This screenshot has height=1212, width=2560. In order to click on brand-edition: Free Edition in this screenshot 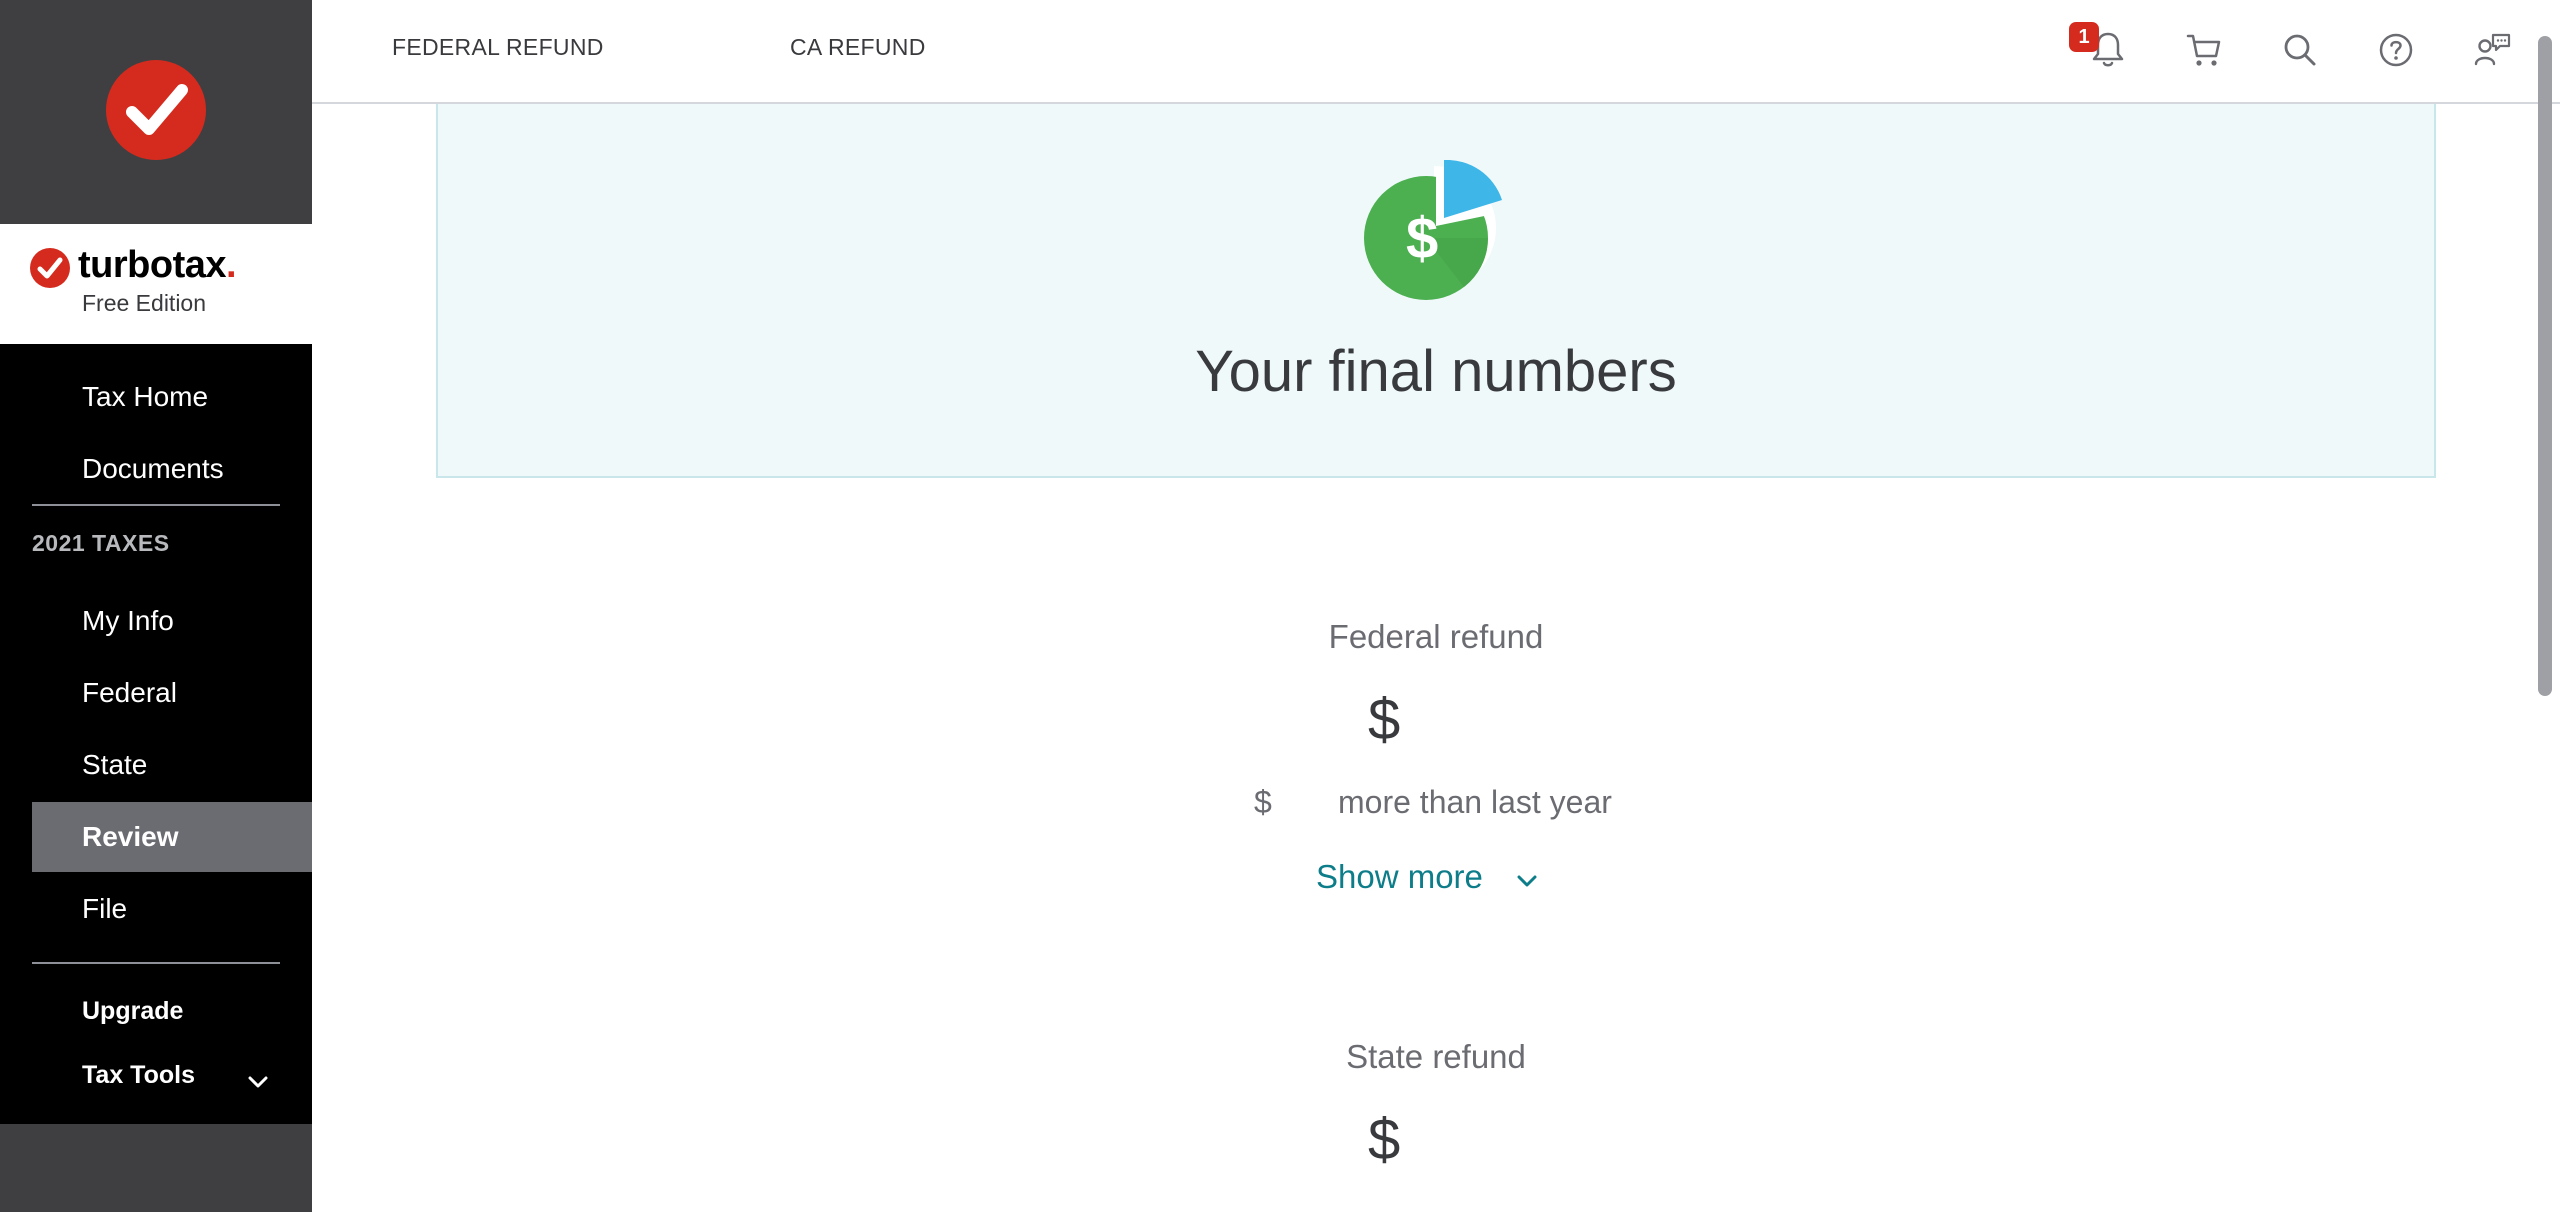, I will do `click(144, 303)`.